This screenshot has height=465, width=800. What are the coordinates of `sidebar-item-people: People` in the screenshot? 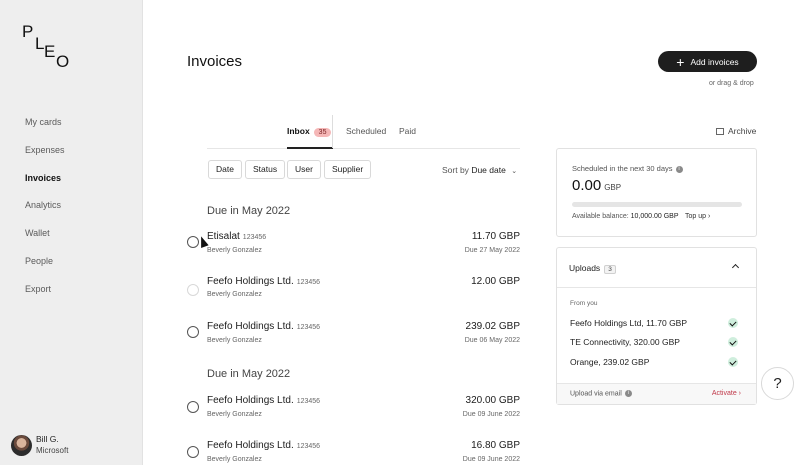 It's located at (45, 268).